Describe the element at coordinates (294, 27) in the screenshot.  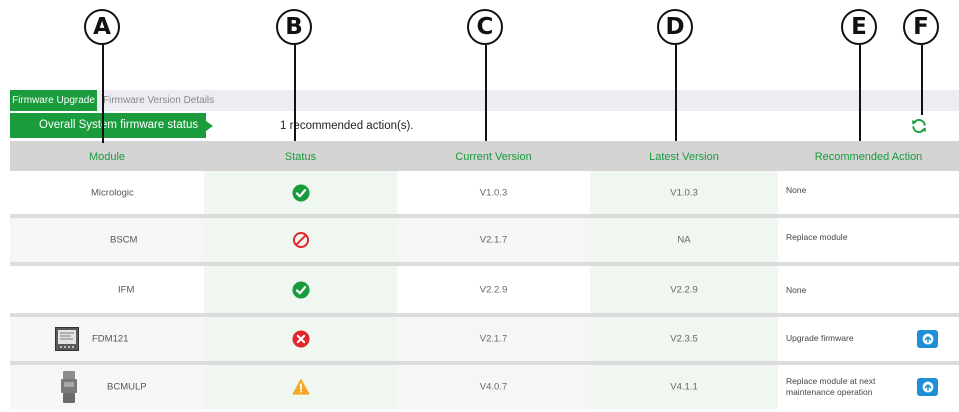
I see `callout-b: B` at that location.